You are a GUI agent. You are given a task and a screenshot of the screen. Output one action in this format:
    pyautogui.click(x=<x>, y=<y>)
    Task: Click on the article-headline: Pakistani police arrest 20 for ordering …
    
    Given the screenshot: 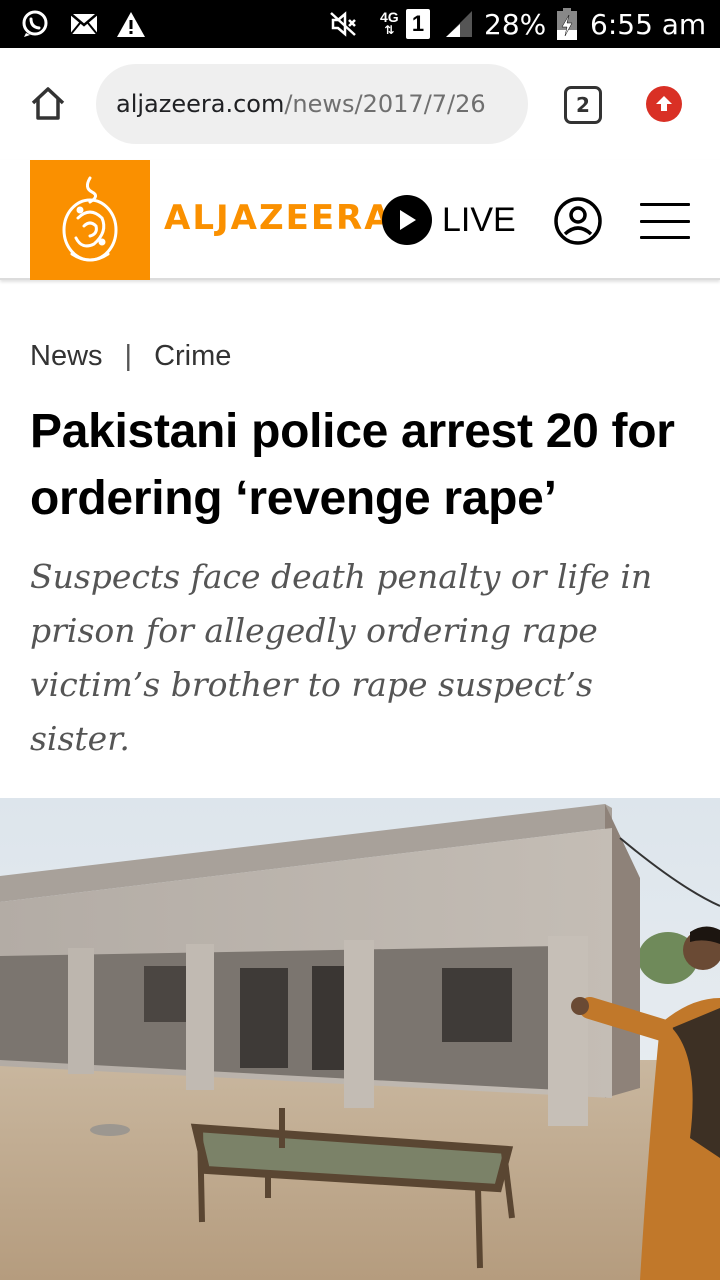 What is the action you would take?
    pyautogui.click(x=352, y=465)
    